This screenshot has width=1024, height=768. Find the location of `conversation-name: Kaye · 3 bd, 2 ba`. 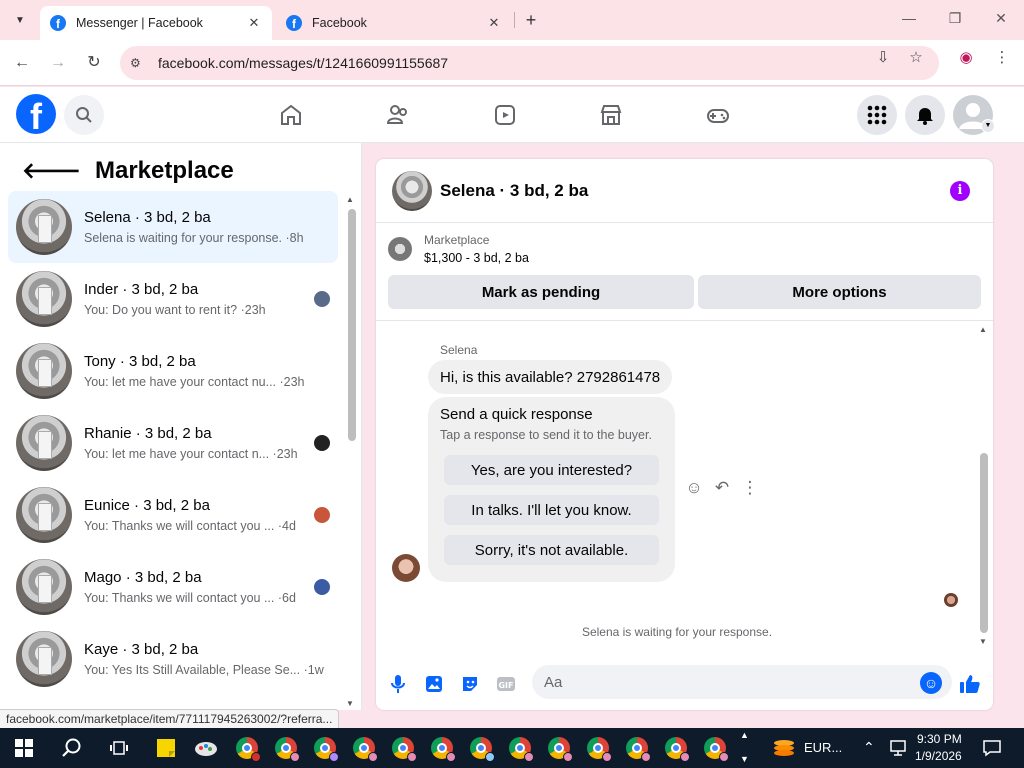

conversation-name: Kaye · 3 bd, 2 ba is located at coordinates (141, 649).